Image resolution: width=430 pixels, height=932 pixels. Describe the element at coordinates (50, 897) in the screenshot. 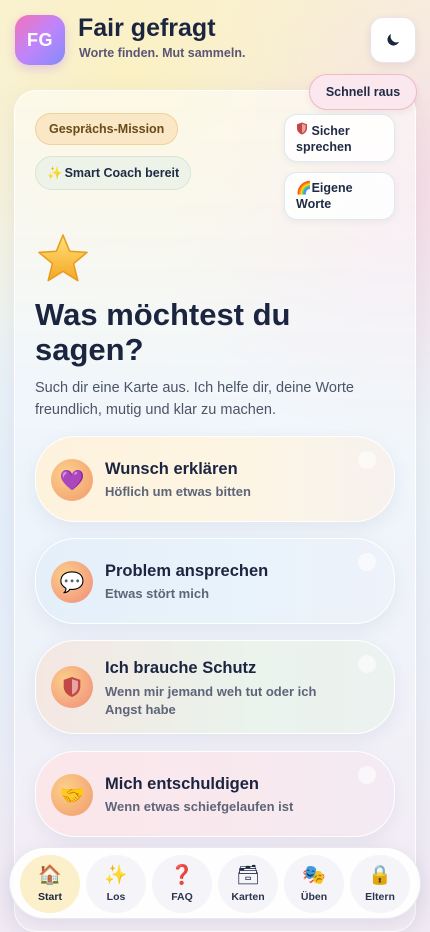

I see `nav-label: Start` at that location.